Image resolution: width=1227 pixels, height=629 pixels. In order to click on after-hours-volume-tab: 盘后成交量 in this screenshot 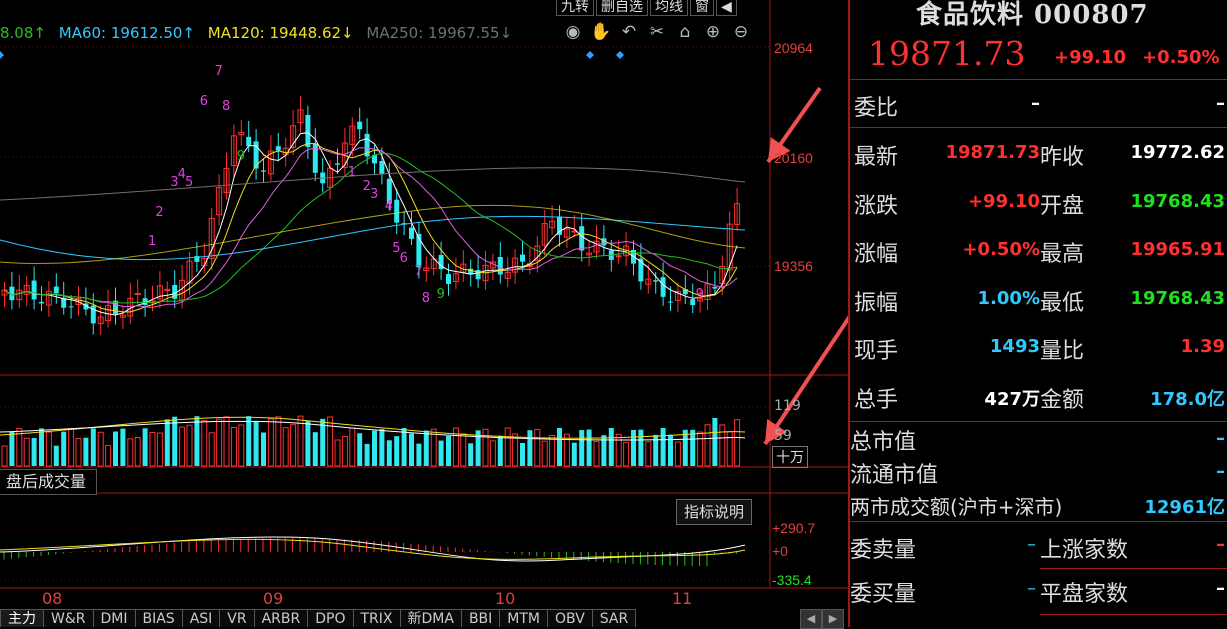, I will do `click(49, 482)`.